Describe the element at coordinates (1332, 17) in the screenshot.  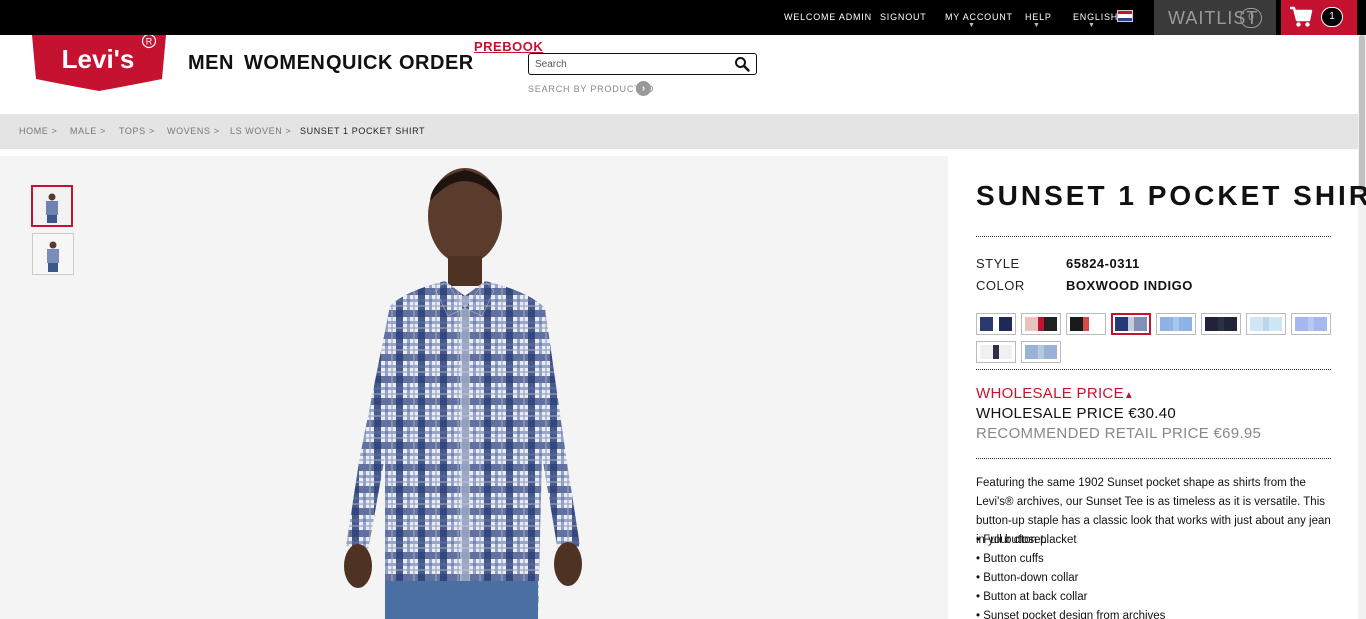
I see `cart-count-badge: 1` at that location.